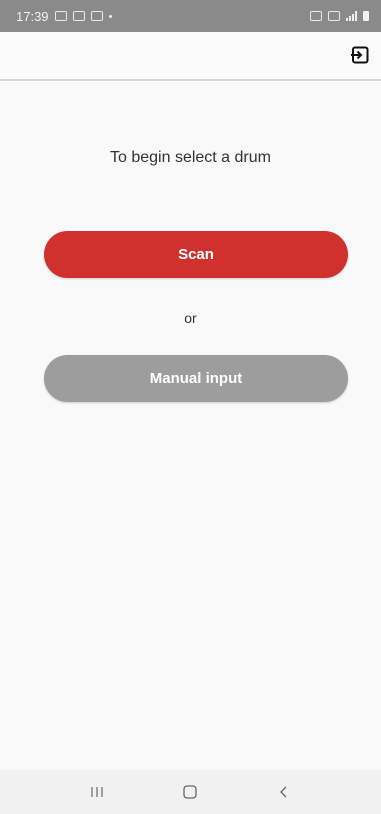 The width and height of the screenshot is (381, 814). I want to click on recent-apps-button, so click(97, 792).